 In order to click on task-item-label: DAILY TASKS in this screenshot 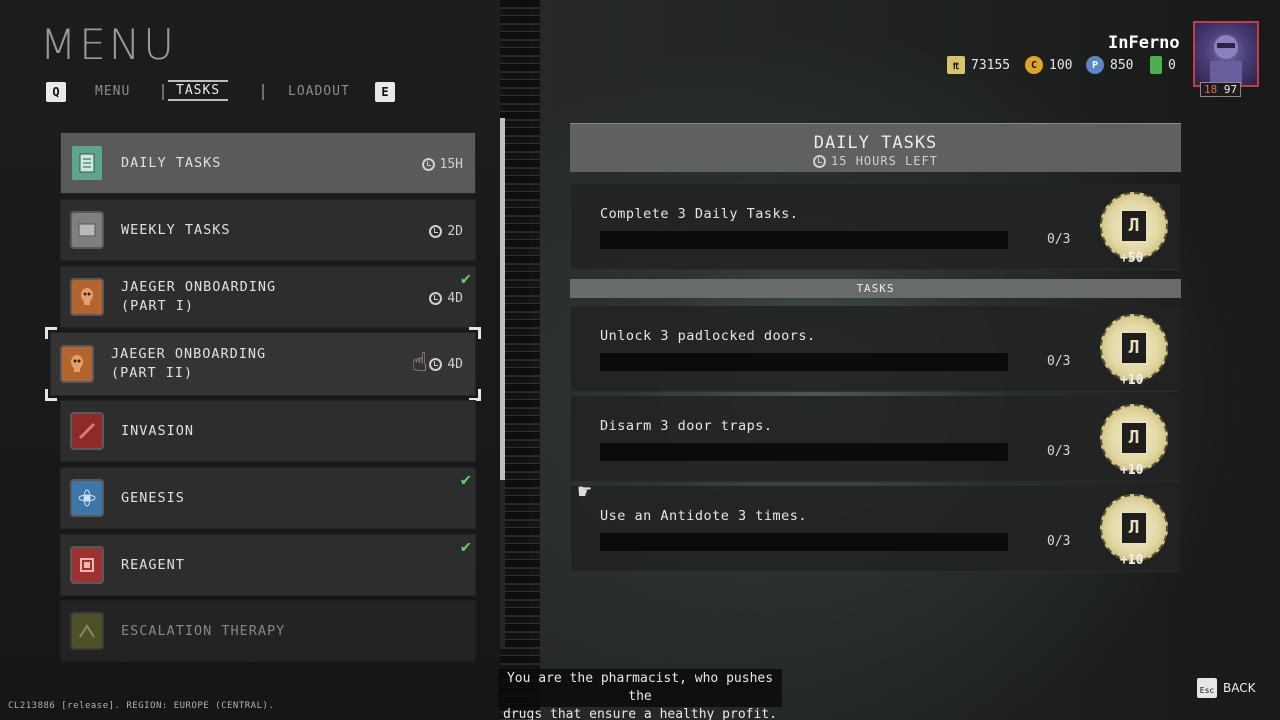, I will do `click(171, 162)`.